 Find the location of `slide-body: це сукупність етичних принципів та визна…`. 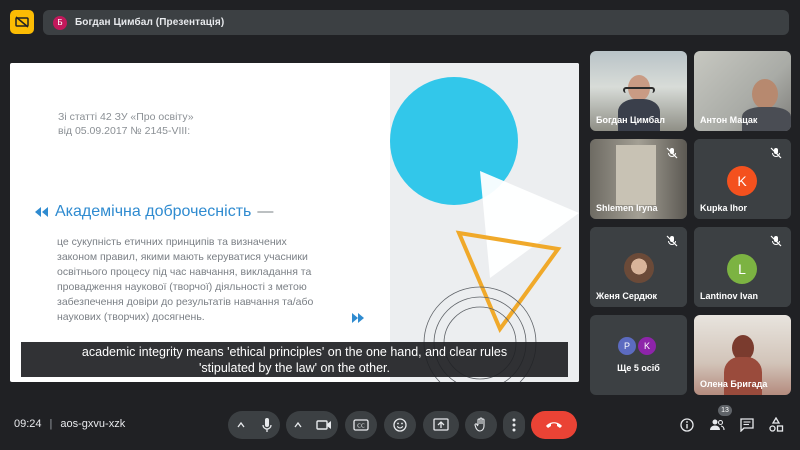

slide-body: це сукупність етичних принципів та визна… is located at coordinates (185, 279).